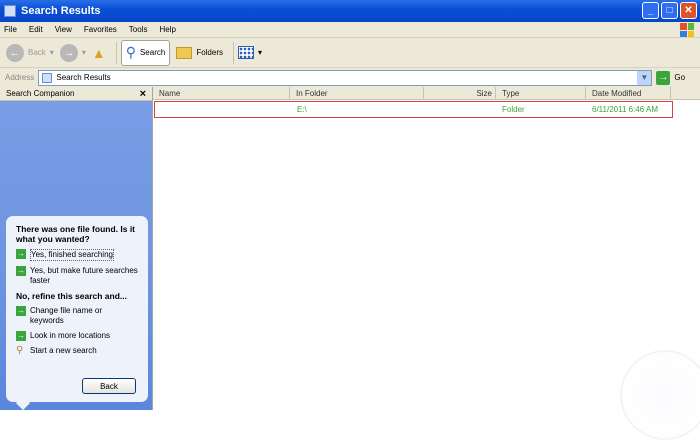 Image resolution: width=700 pixels, height=440 pixels. I want to click on option-more-locations: → Look in more locations, so click(77, 336).